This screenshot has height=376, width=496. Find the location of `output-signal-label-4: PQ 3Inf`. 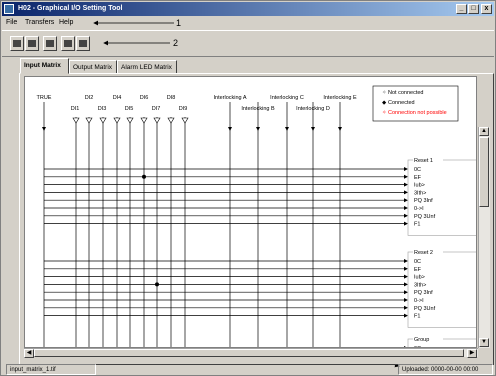

output-signal-label-4: PQ 3Inf is located at coordinates (423, 201).